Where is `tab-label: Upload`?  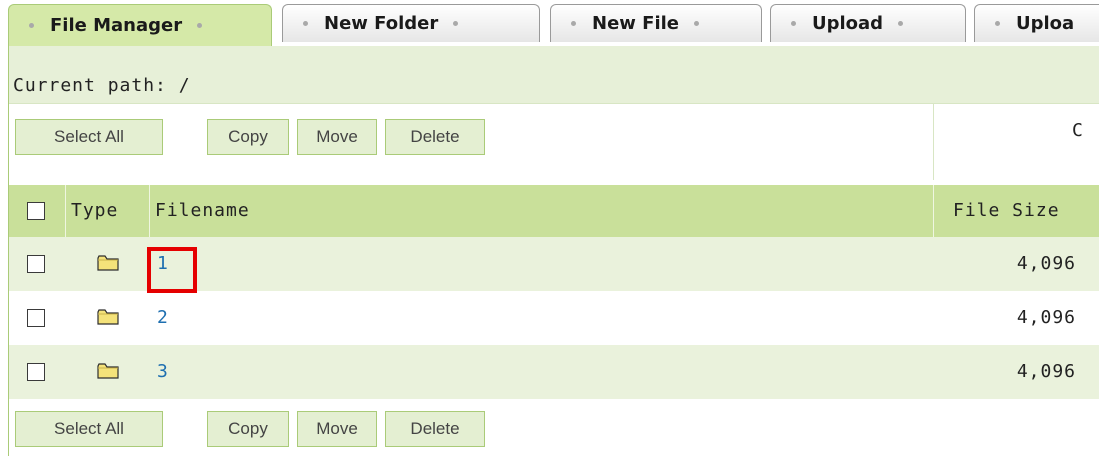 tab-label: Upload is located at coordinates (848, 23).